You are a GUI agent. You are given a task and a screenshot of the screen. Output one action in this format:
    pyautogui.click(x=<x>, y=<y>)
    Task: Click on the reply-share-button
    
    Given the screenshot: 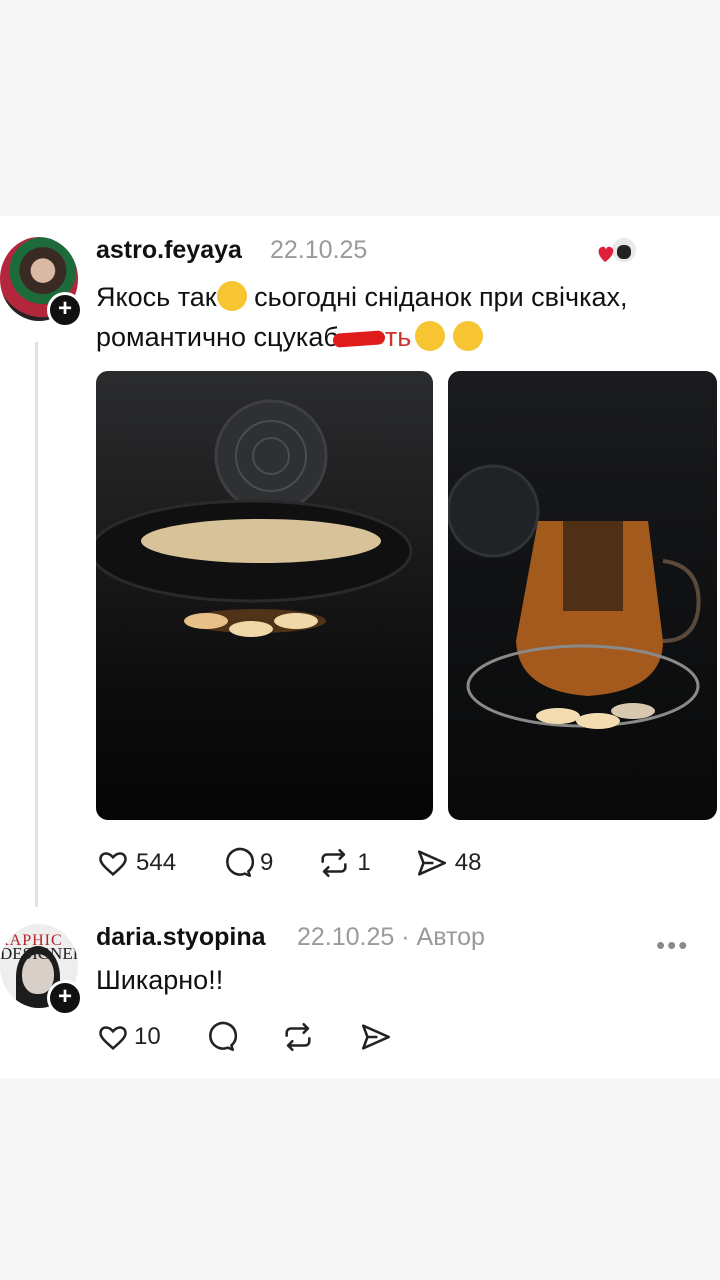 What is the action you would take?
    pyautogui.click(x=376, y=1037)
    